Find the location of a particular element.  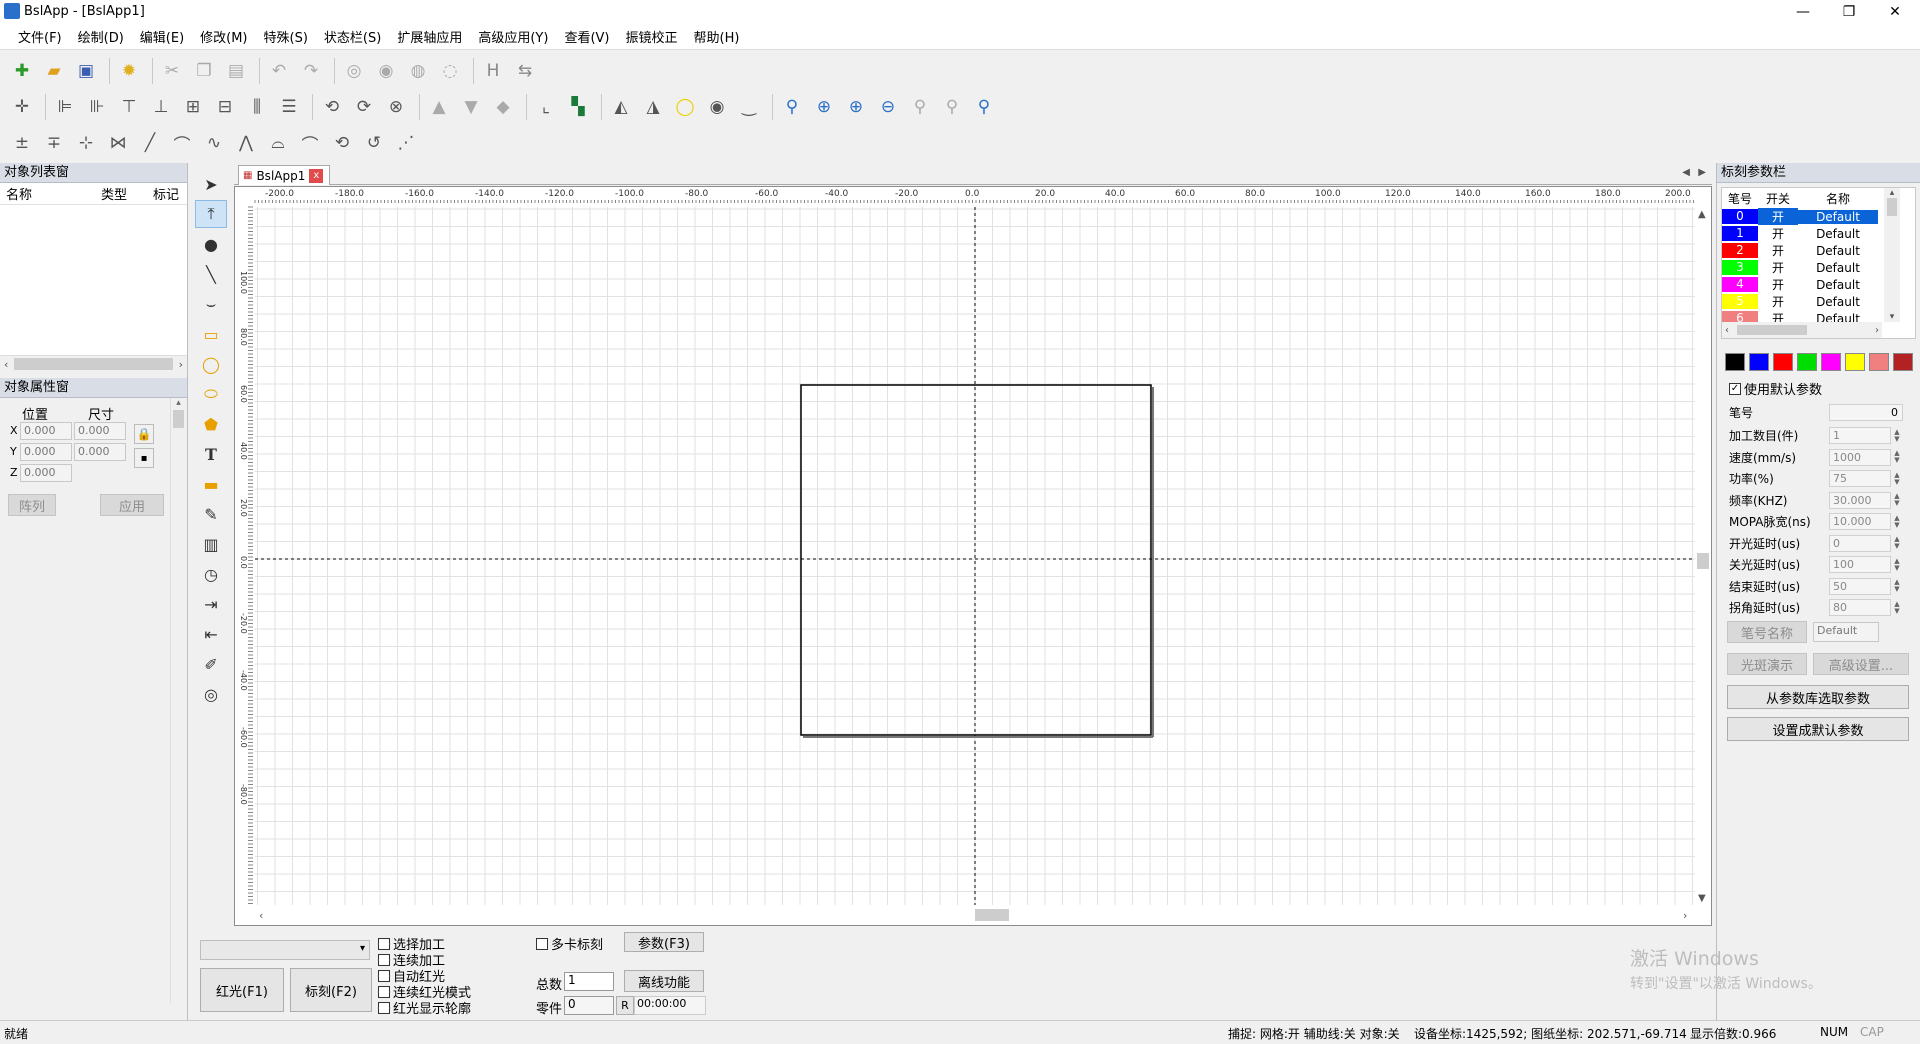

zoom-page-icon: ⚲ is located at coordinates (984, 107).